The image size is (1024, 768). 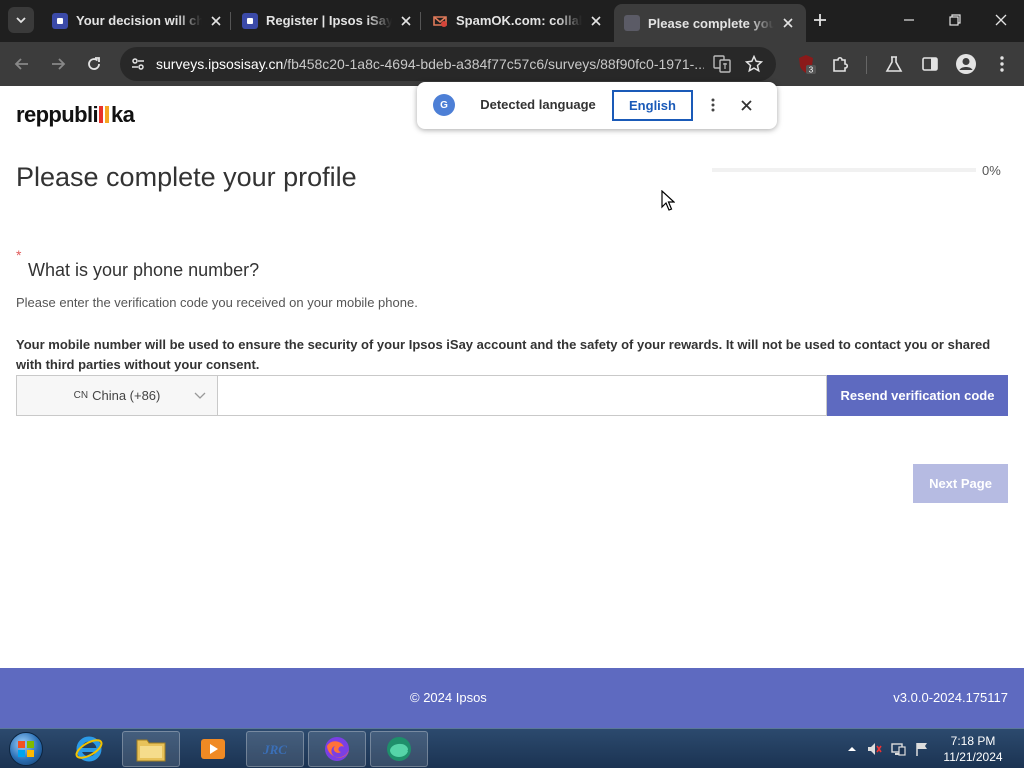 I want to click on tab-title: Your decision will change, so click(x=139, y=20).